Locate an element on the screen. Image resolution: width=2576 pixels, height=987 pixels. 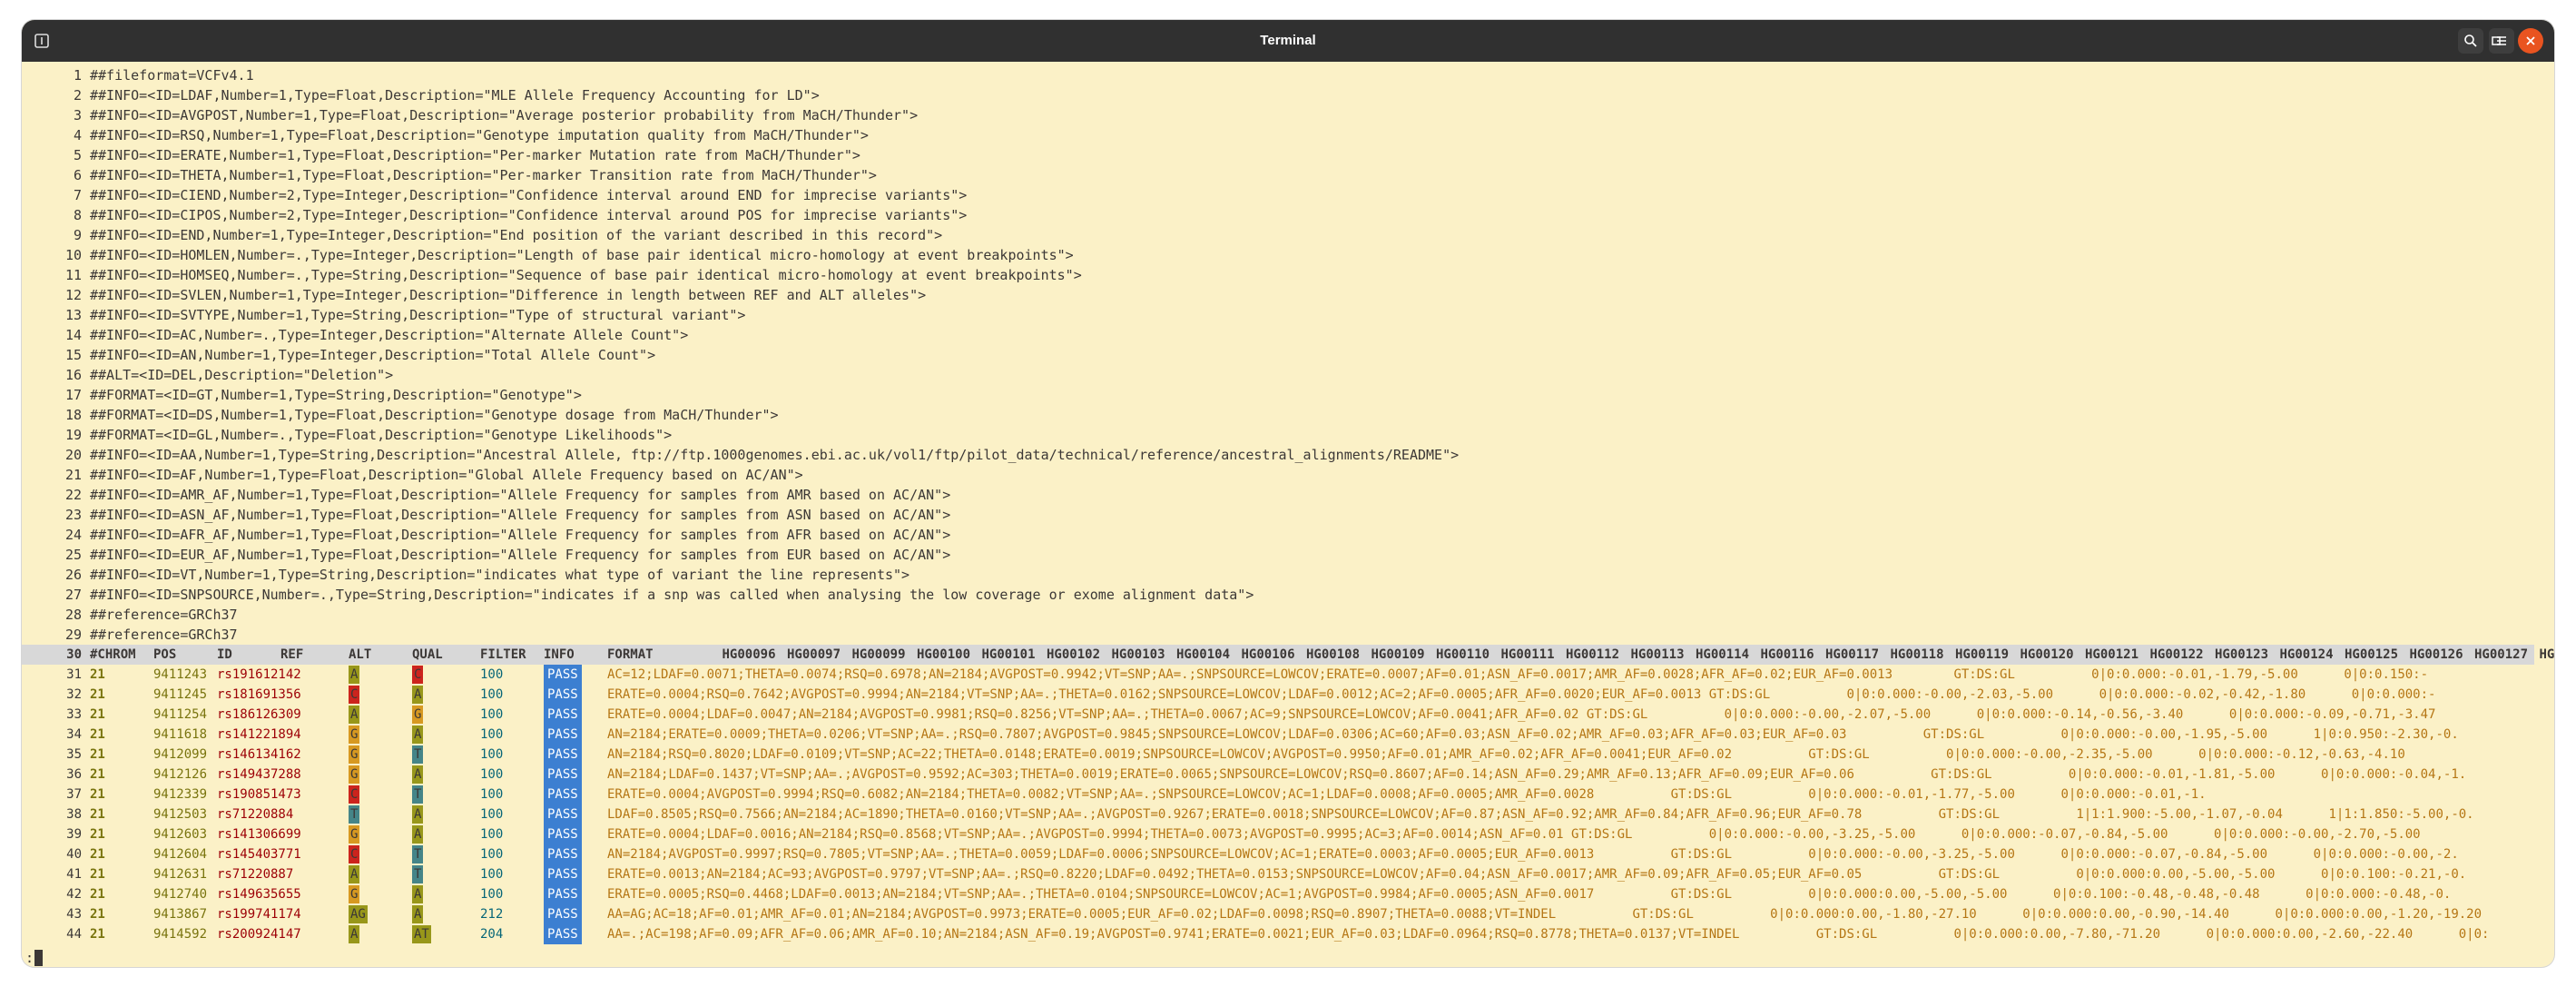
line-number: 6 is located at coordinates (77, 175).